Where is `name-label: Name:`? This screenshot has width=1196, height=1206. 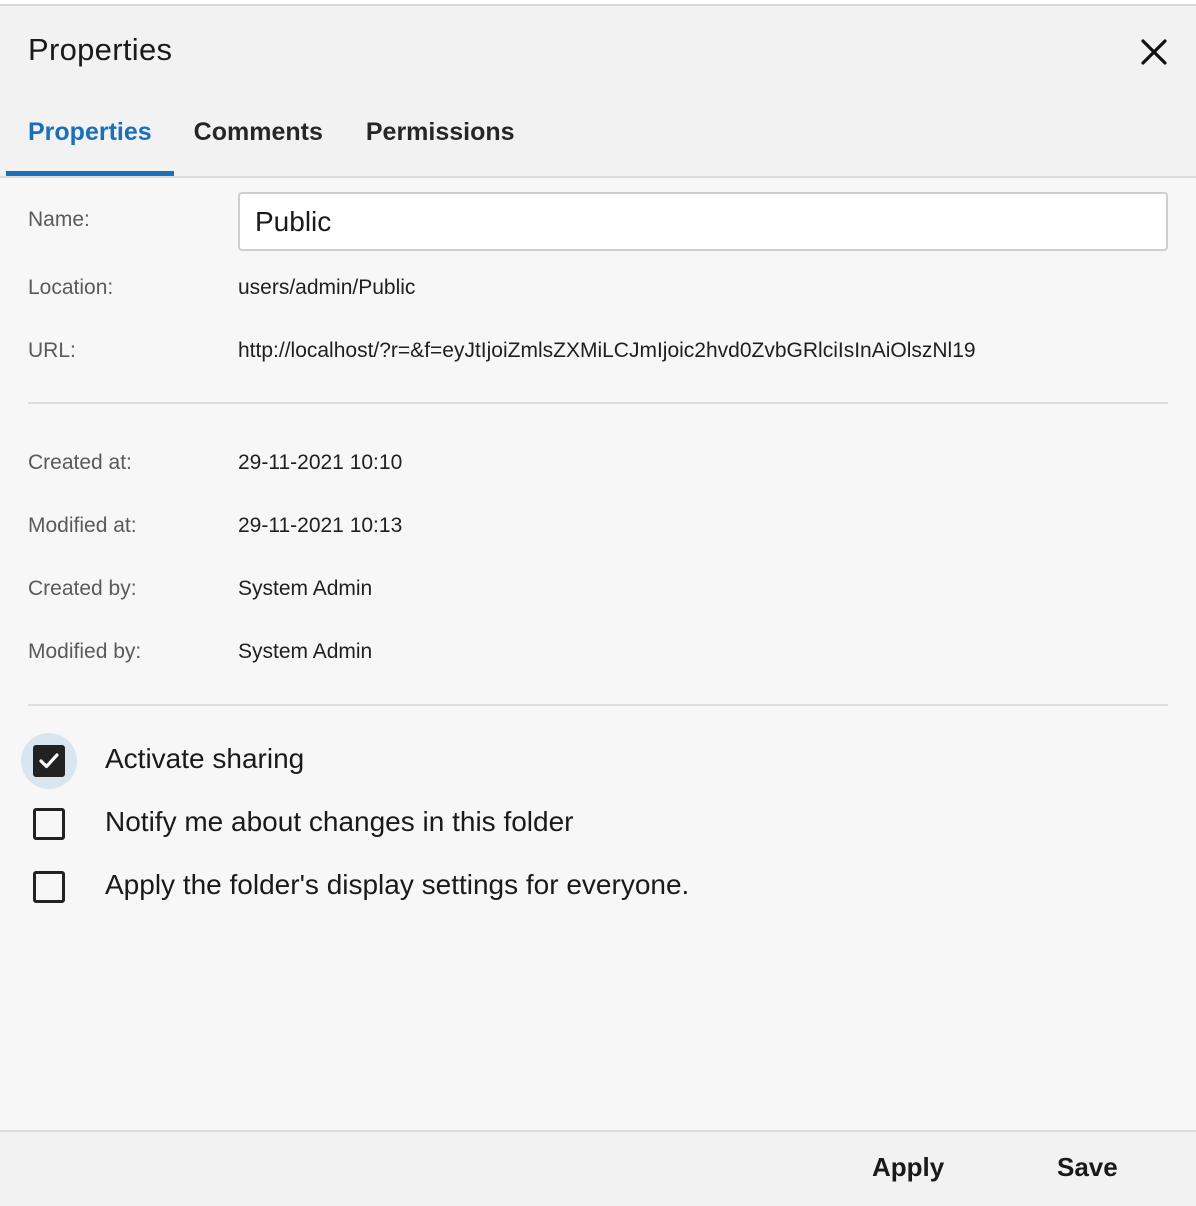 name-label: Name: is located at coordinates (59, 219).